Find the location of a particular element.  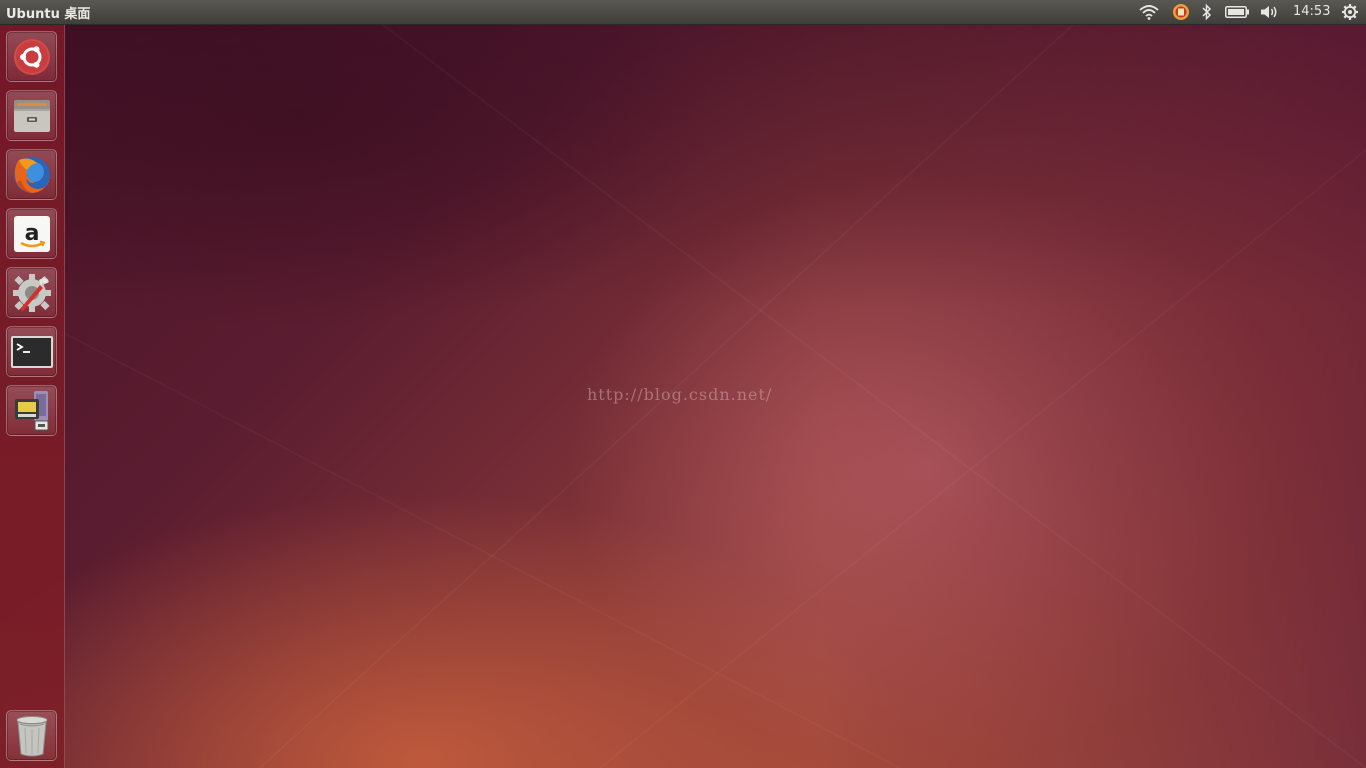

launcher-trash is located at coordinates (31, 735).